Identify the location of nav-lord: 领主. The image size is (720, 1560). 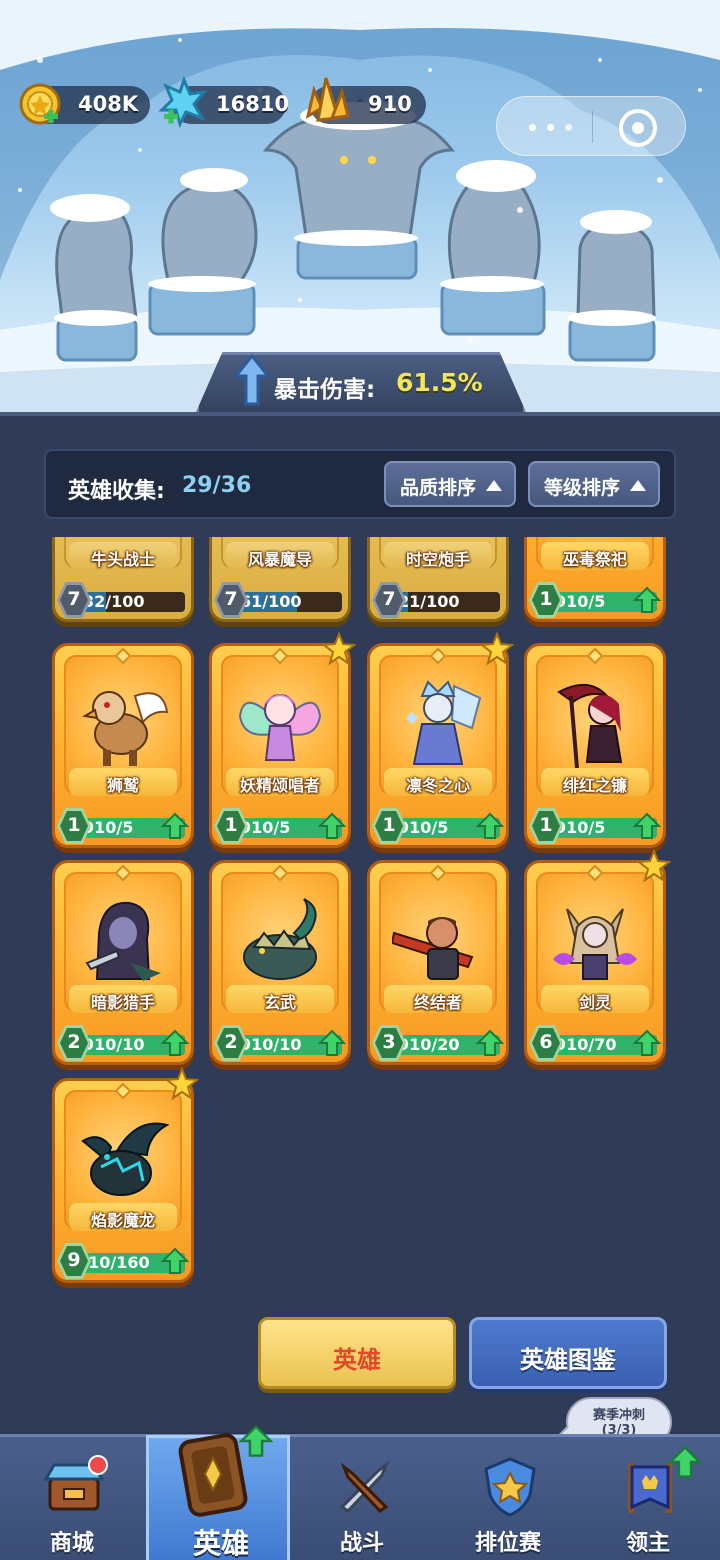
(648, 1498).